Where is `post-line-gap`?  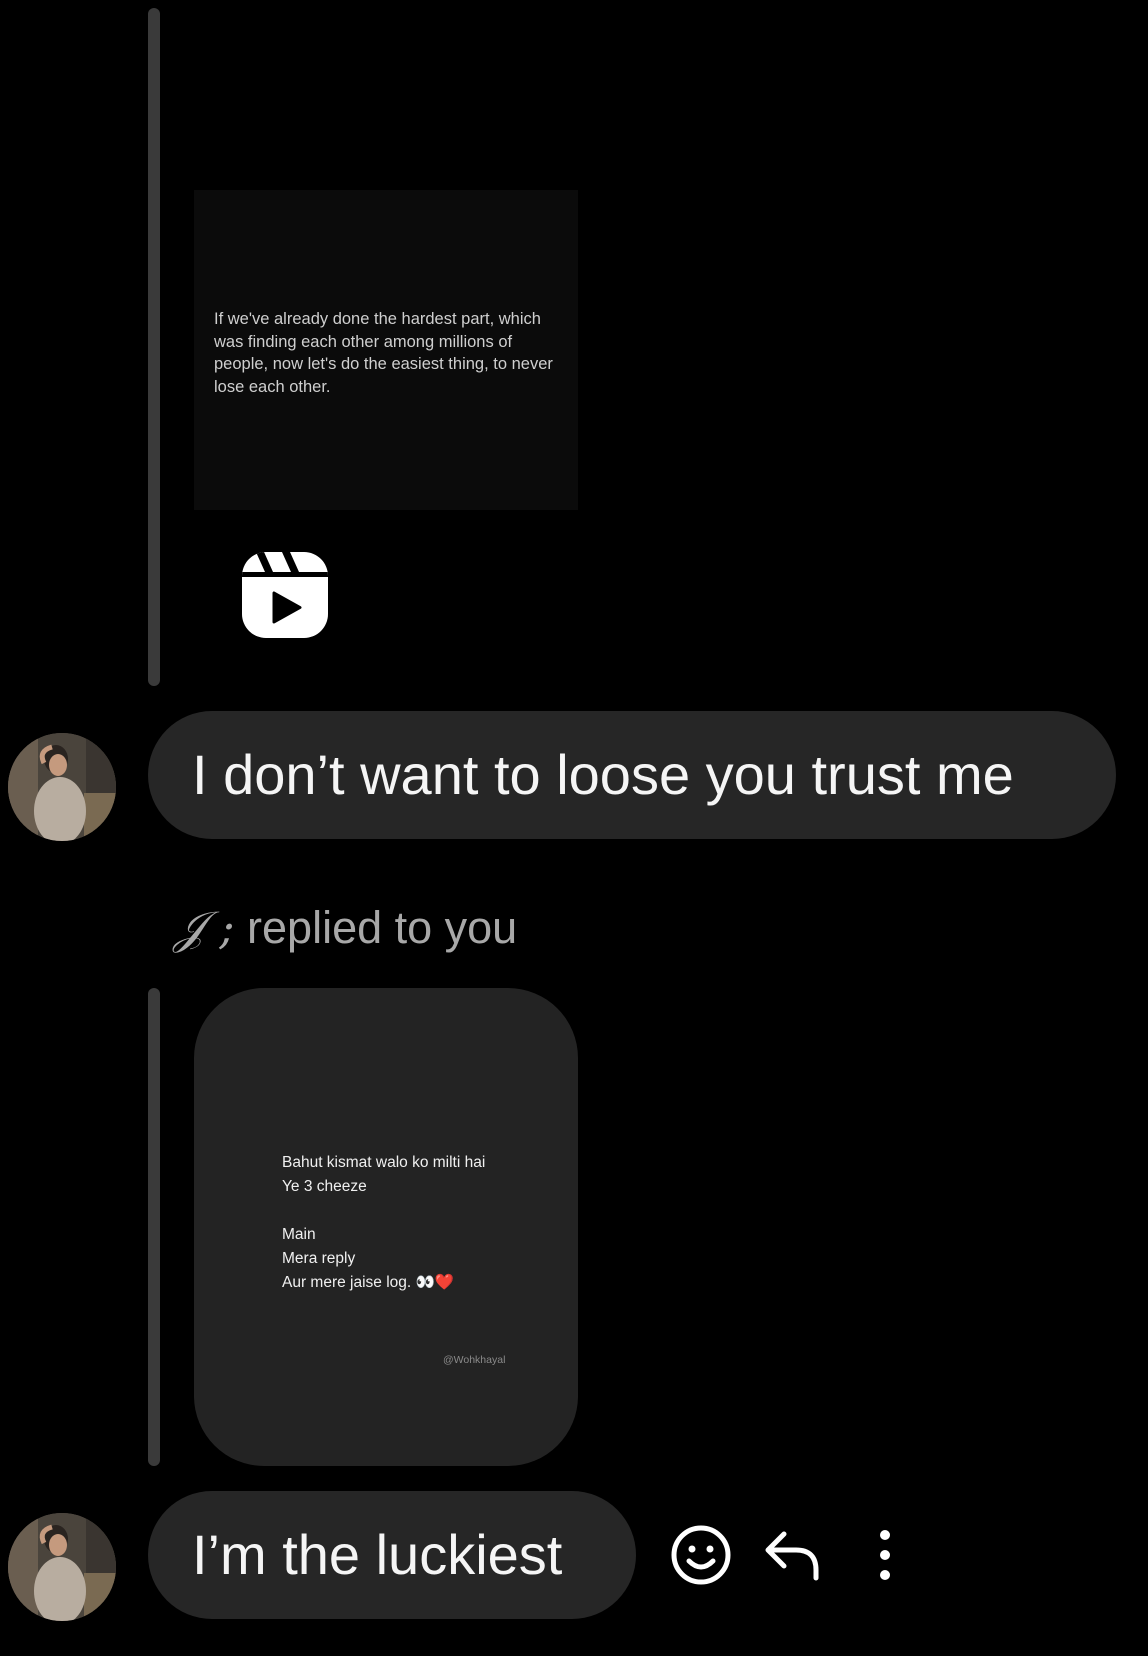
post-line-gap is located at coordinates (412, 1211).